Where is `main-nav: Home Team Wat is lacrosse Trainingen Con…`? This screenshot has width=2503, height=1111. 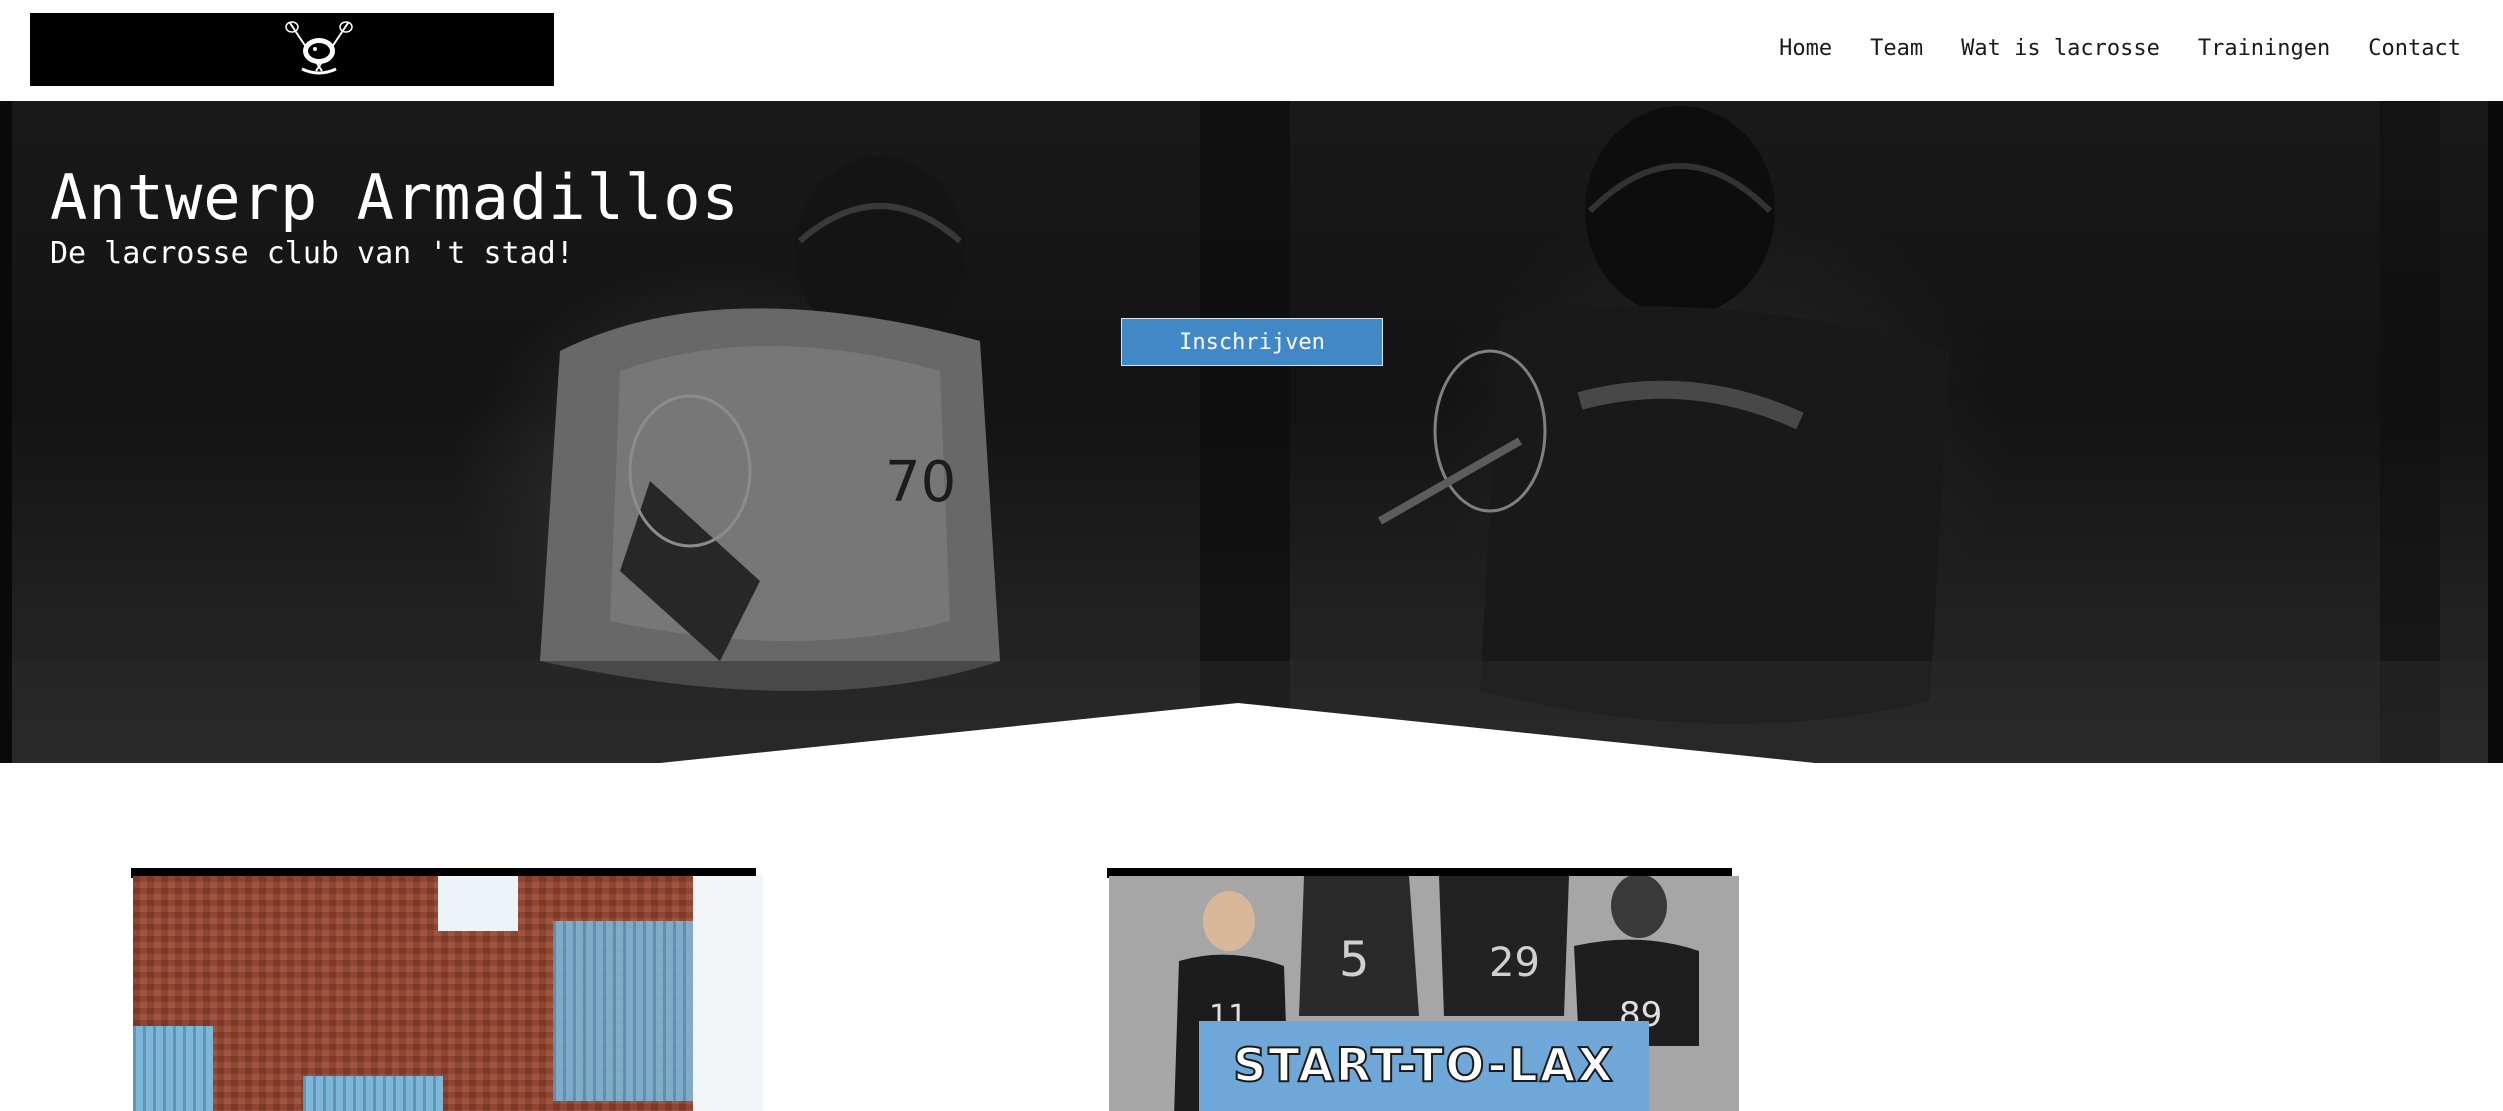 main-nav: Home Team Wat is lacrosse Trainingen Con… is located at coordinates (2120, 48).